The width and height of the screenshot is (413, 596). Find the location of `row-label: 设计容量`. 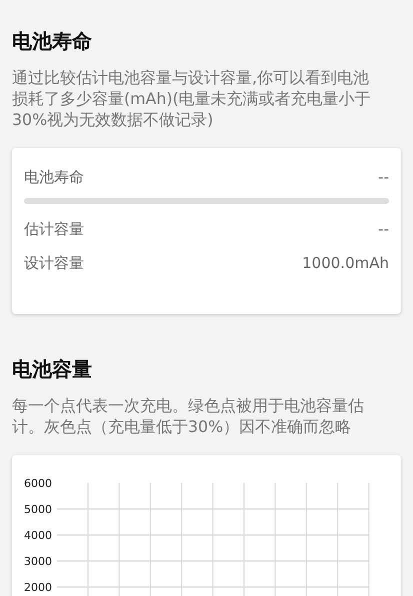

row-label: 设计容量 is located at coordinates (54, 263).